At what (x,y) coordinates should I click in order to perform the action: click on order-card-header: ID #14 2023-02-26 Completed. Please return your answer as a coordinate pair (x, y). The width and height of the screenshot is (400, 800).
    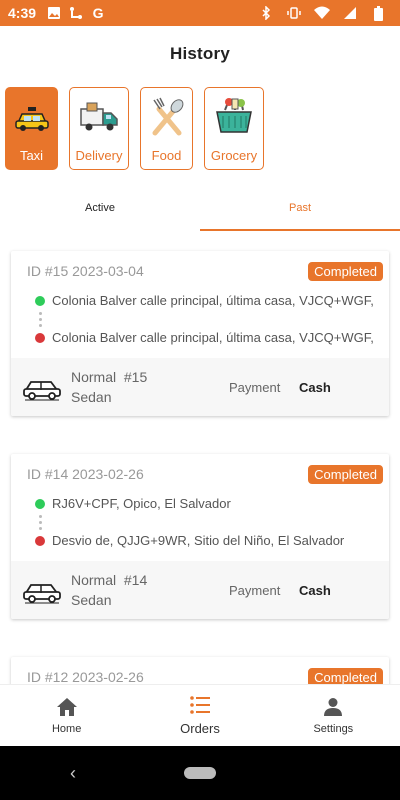
    Looking at the image, I should click on (200, 469).